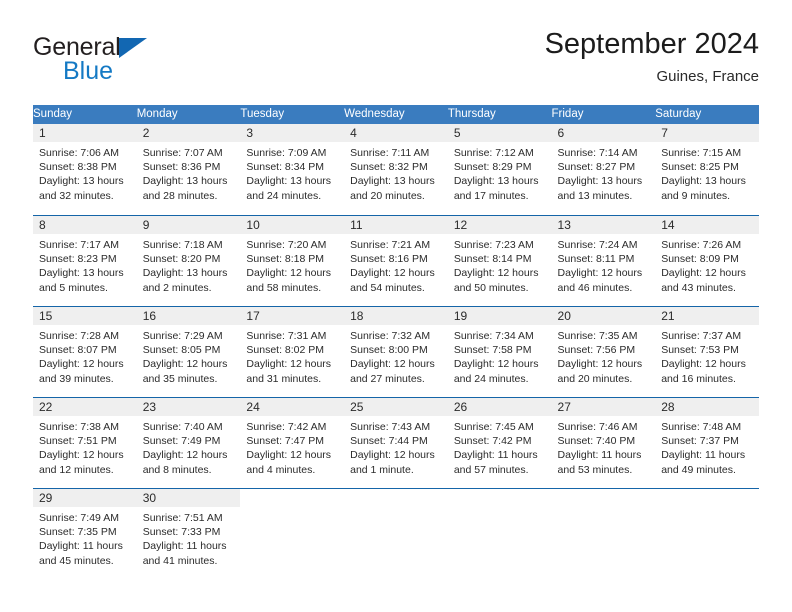  I want to click on daylight-duration-line2: and 4 minutes., so click(281, 469).